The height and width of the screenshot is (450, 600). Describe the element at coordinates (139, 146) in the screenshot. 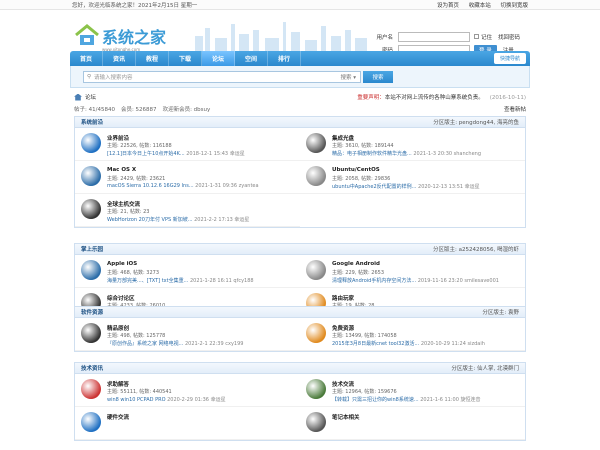

I see `forum-stats: 主题: 22526, 帖数: 116188` at that location.